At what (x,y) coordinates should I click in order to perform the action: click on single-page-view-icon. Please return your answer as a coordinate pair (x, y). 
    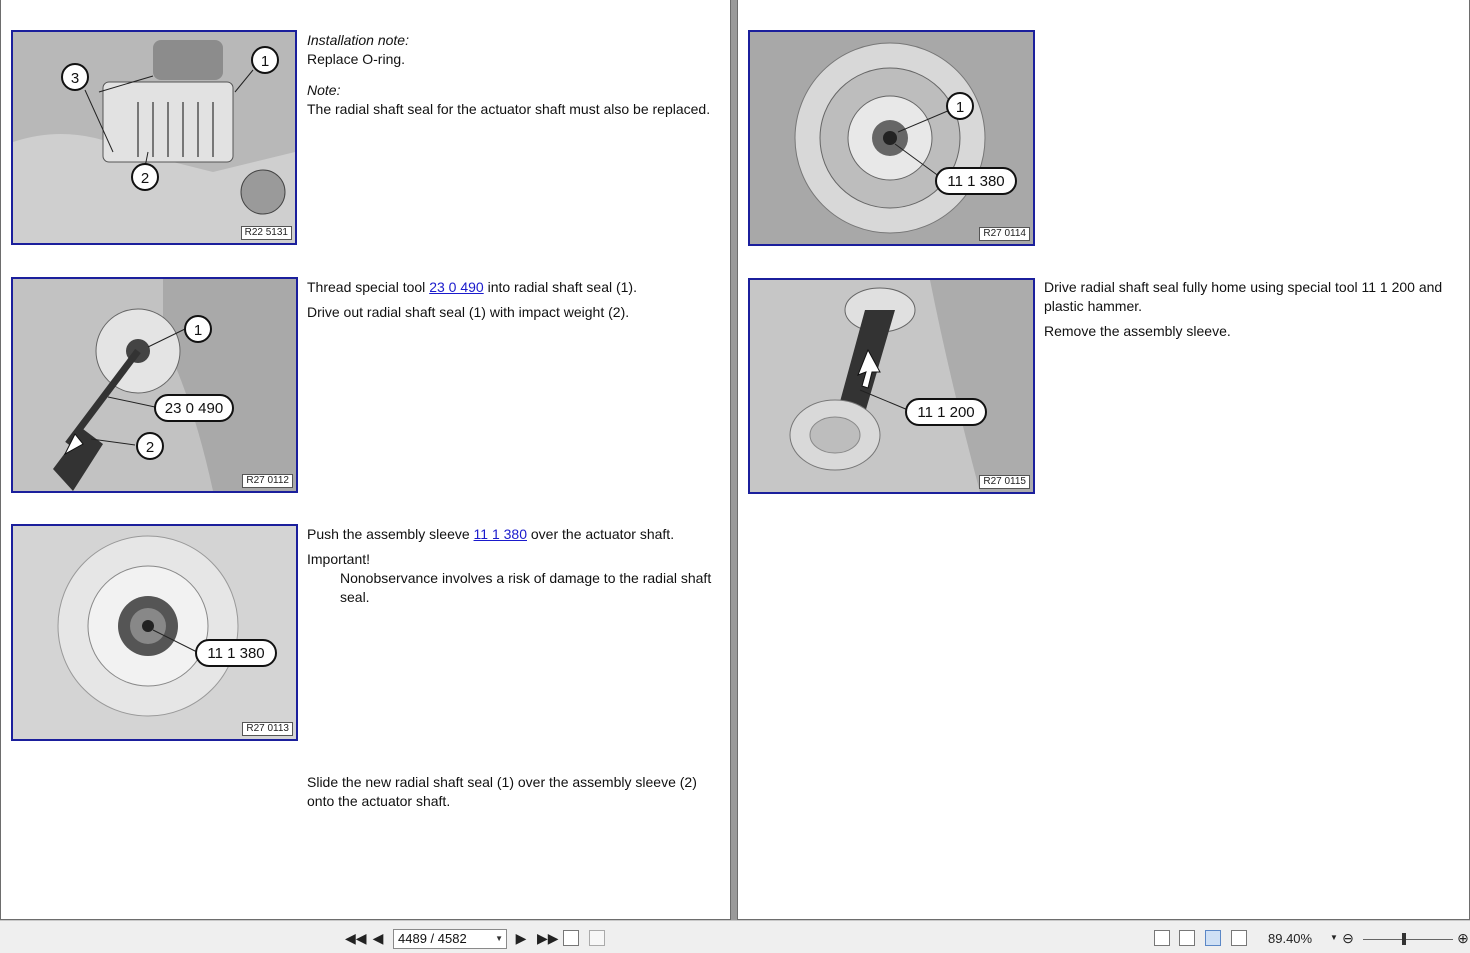
    Looking at the image, I should click on (1162, 938).